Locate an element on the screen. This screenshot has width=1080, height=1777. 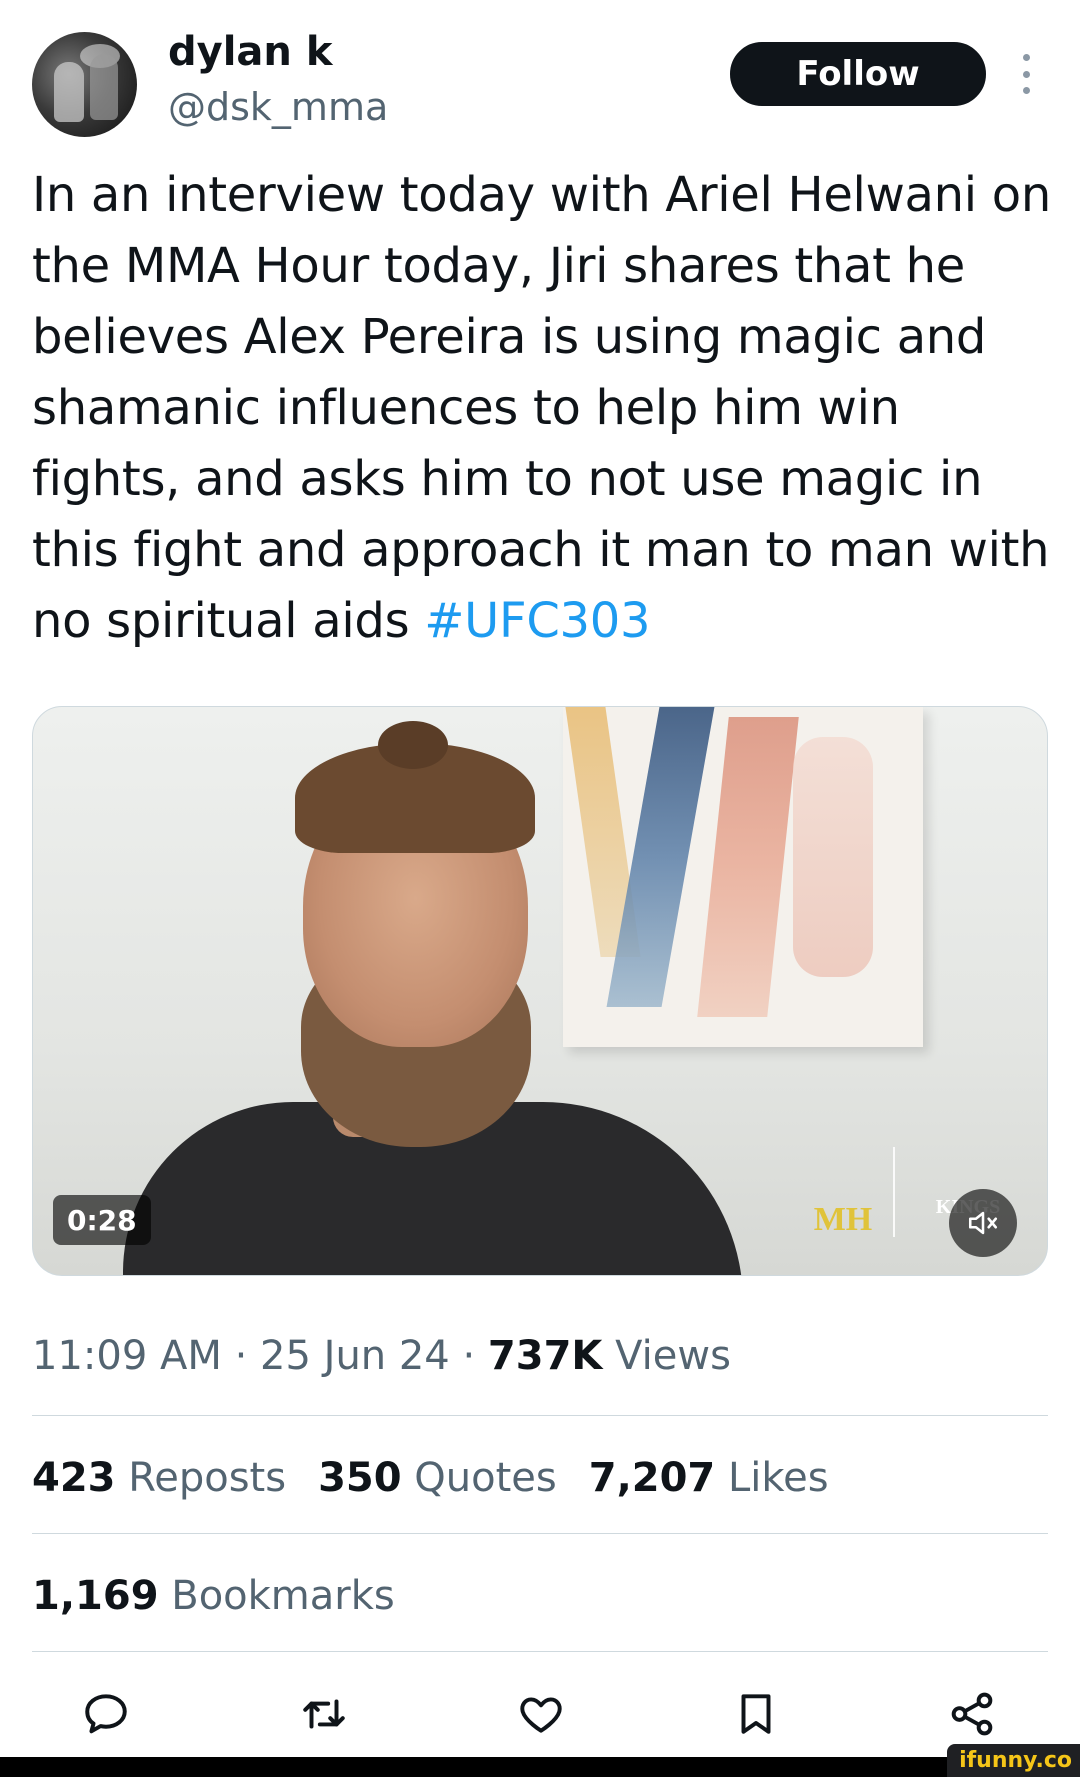
quotes-label: Quotes is located at coordinates (485, 1478).